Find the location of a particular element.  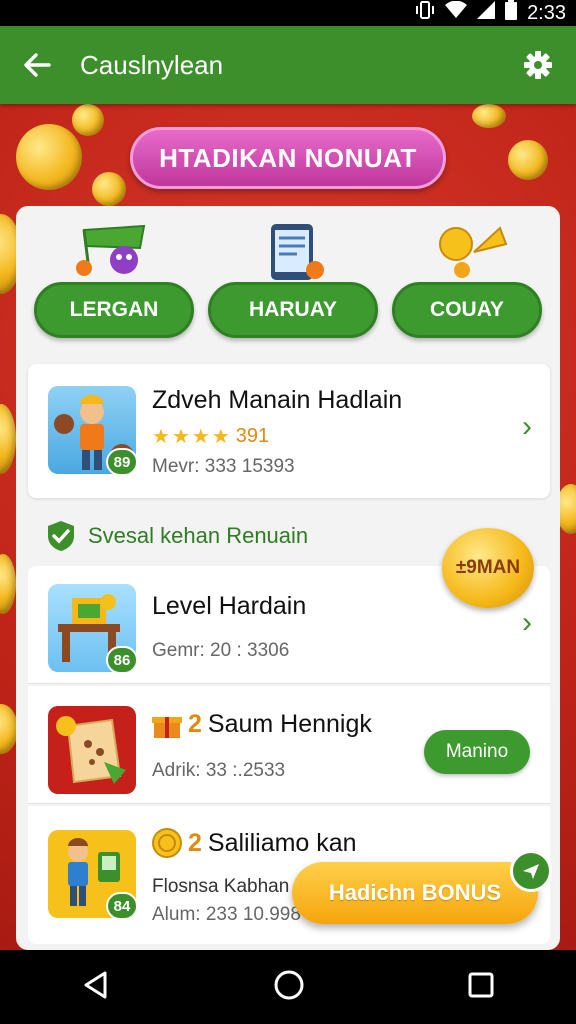

nav-recents-button is located at coordinates (481, 987).